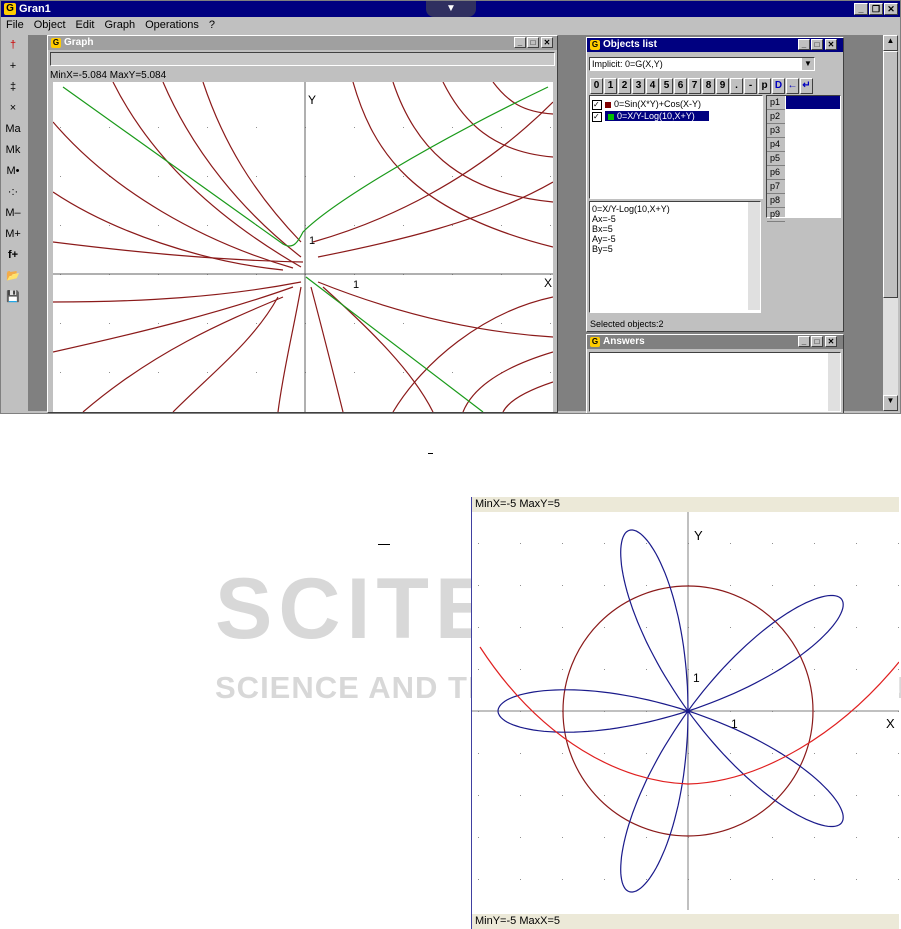  Describe the element at coordinates (13, 213) in the screenshot. I see `tool-zoom-out-icon: M–` at that location.